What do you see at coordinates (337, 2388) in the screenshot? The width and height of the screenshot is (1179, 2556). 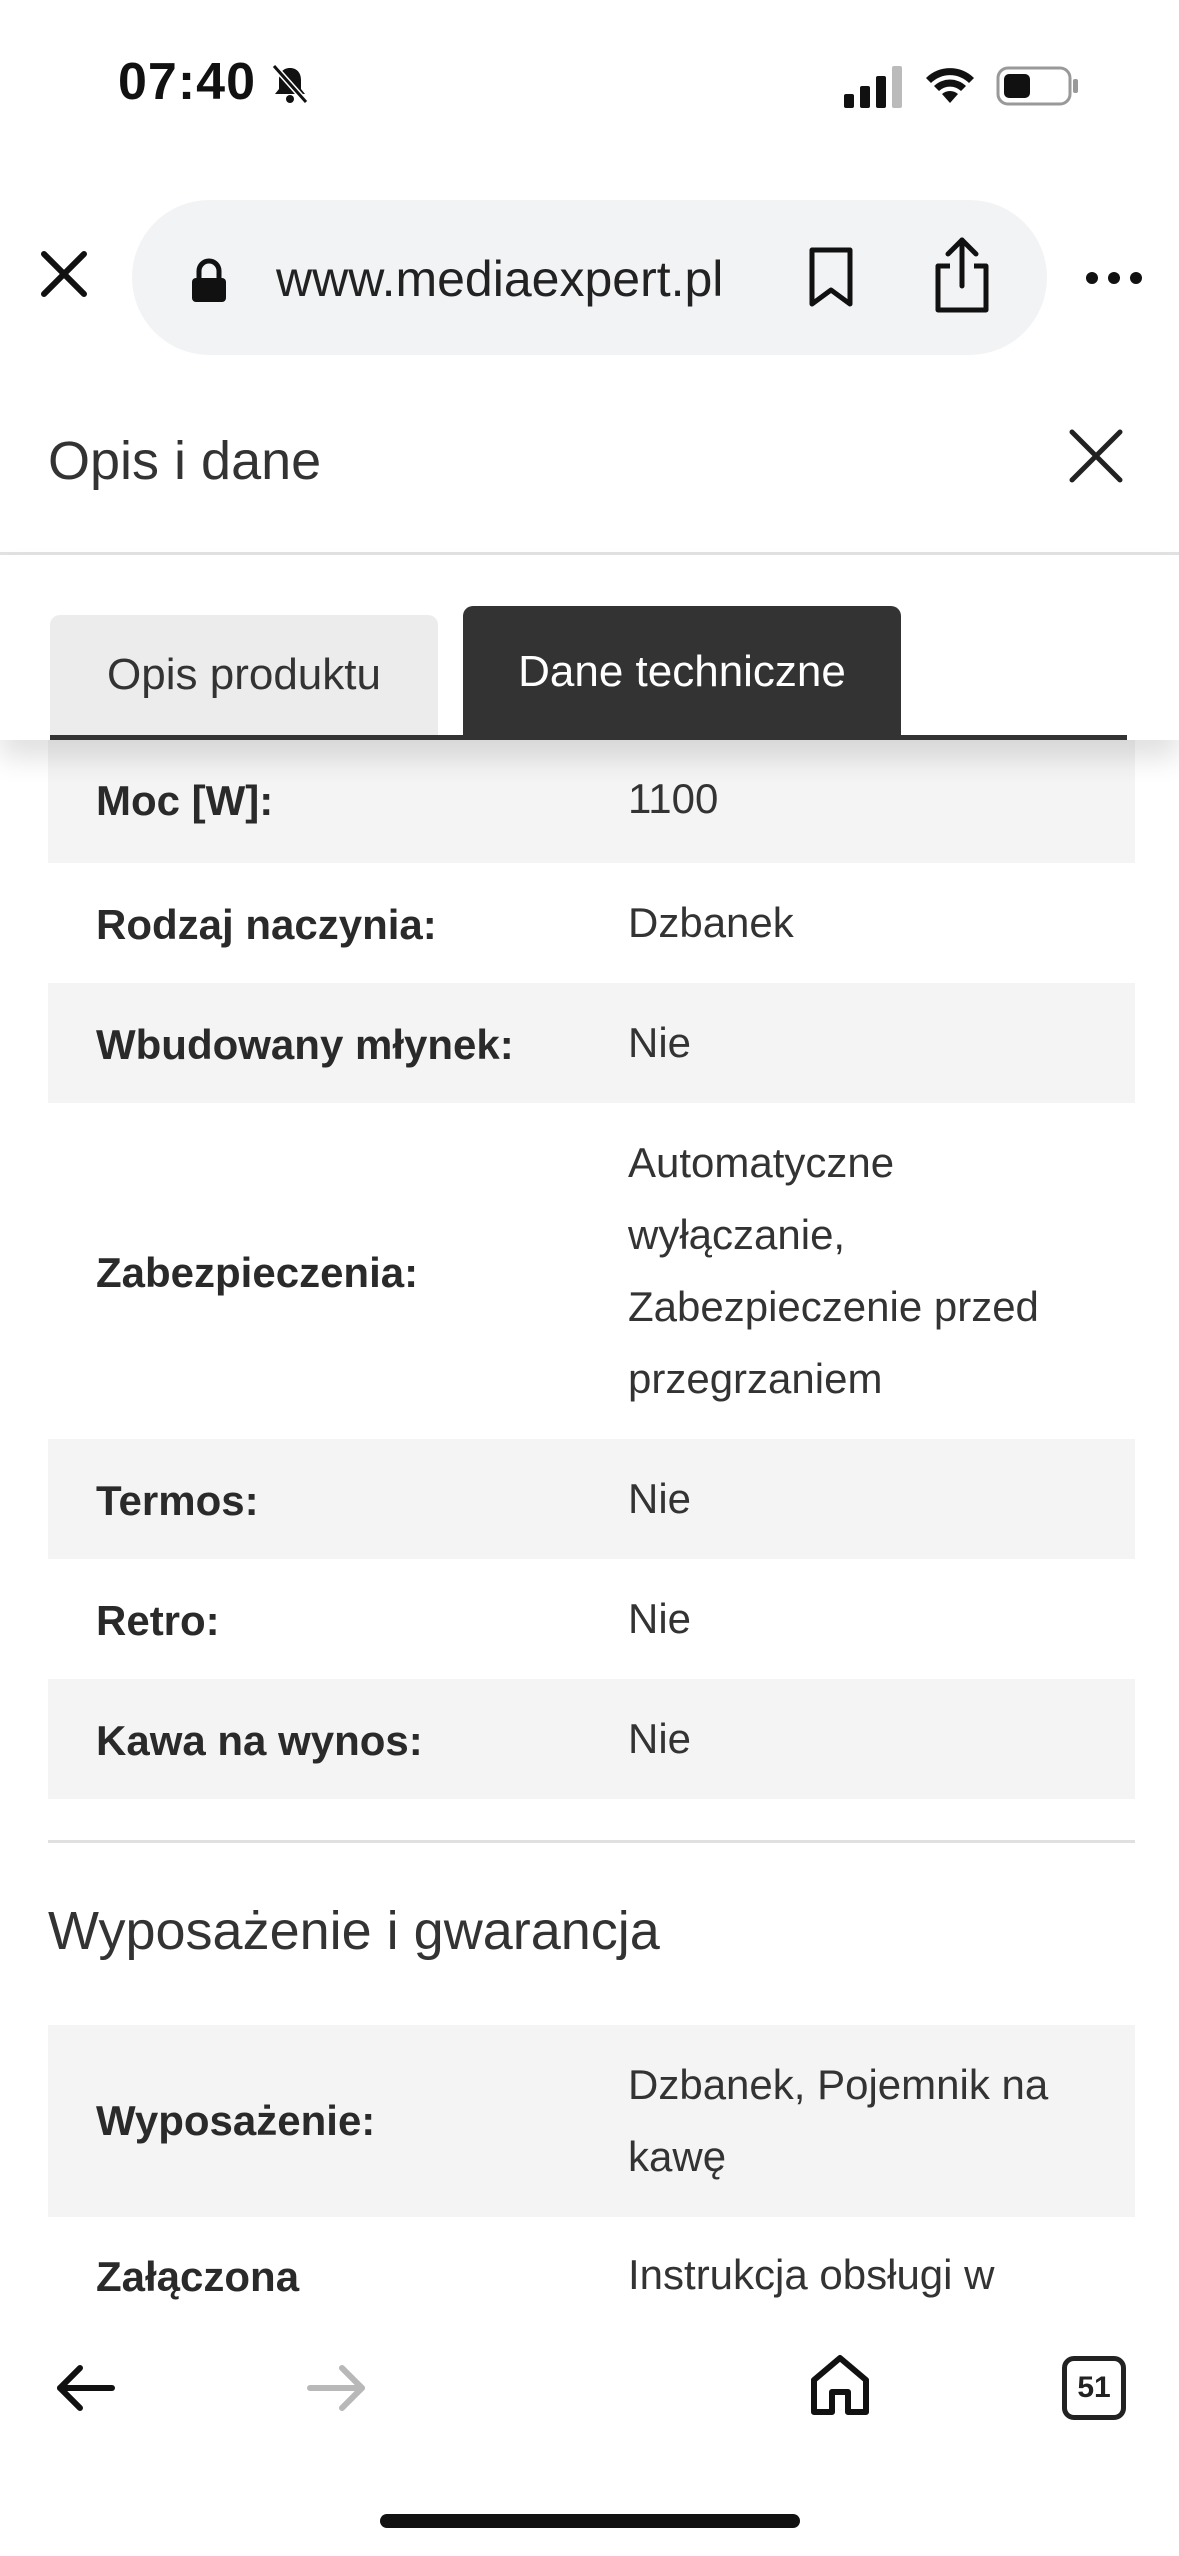 I see `forward-arrow-icon` at bounding box center [337, 2388].